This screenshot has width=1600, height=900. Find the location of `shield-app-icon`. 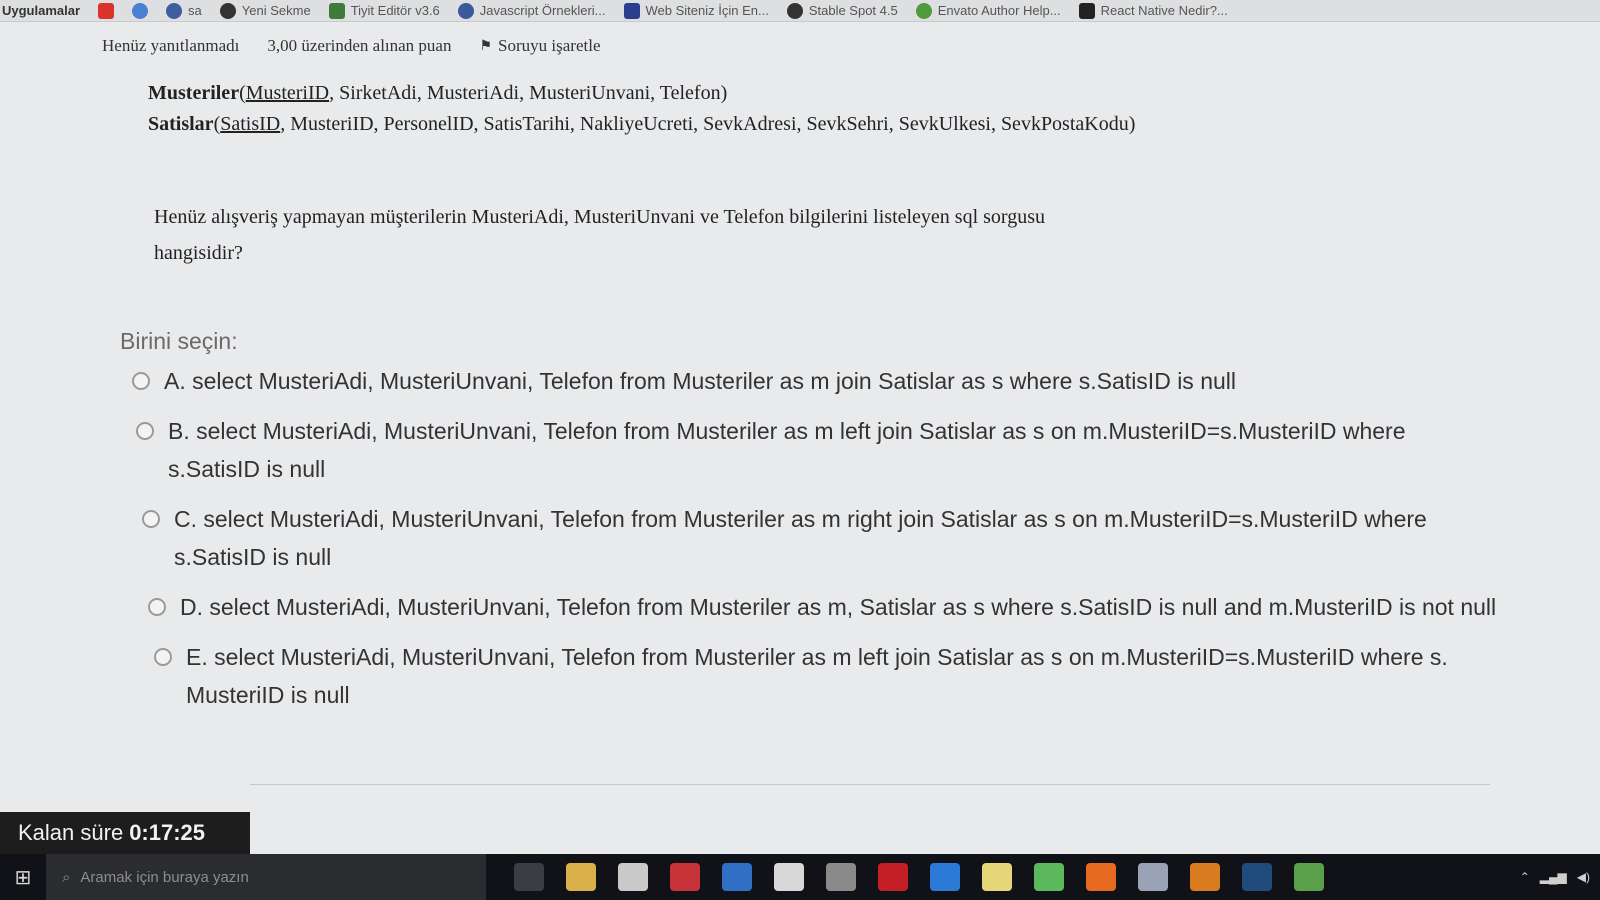

shield-app-icon is located at coordinates (1153, 877).